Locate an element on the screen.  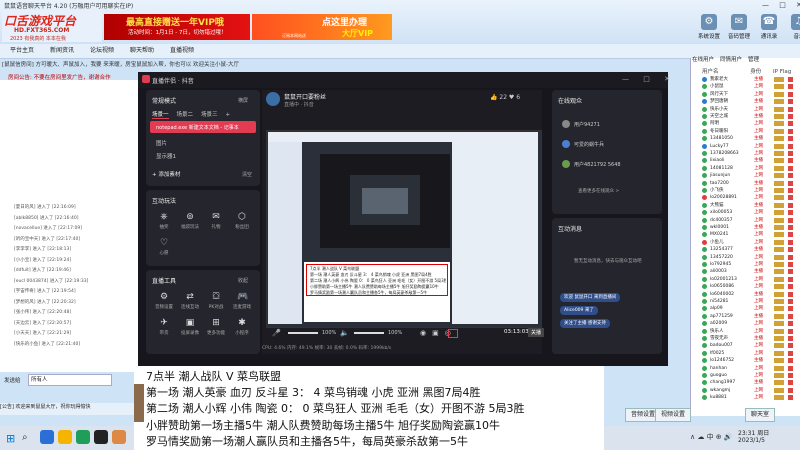
top-tool-2: ☎ 通讯录 is located at coordinates (769, 27).